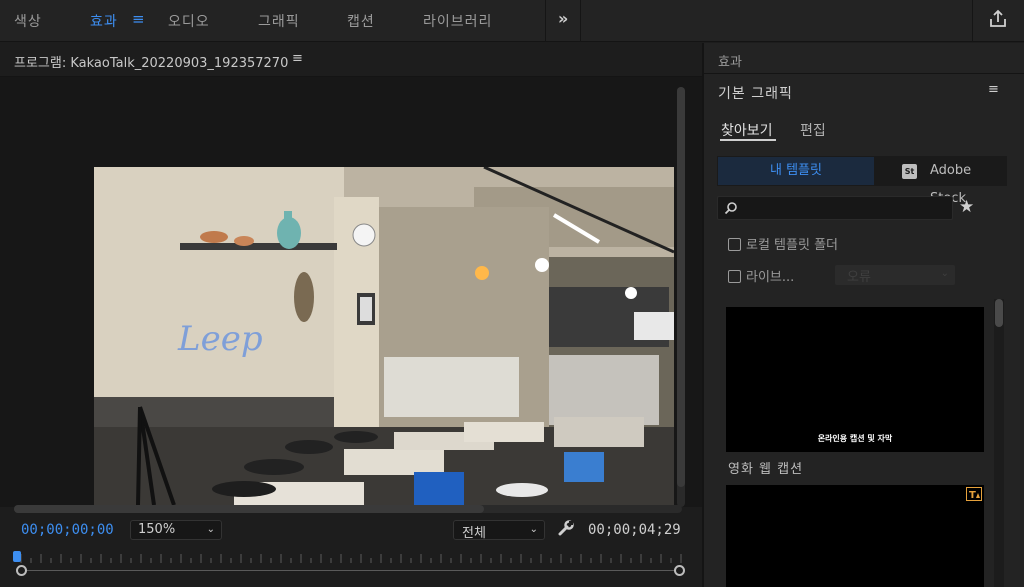 Image resolution: width=1024 pixels, height=587 pixels. What do you see at coordinates (157, 529) in the screenshot?
I see `zoom-level-value: 150%` at bounding box center [157, 529].